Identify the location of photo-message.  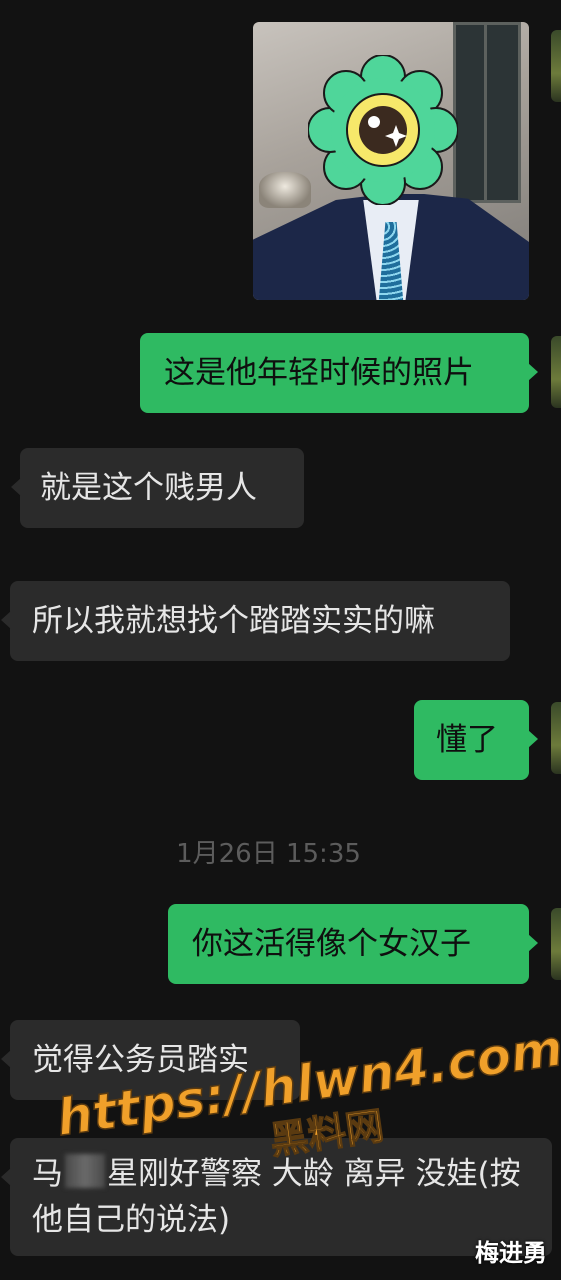
(391, 161).